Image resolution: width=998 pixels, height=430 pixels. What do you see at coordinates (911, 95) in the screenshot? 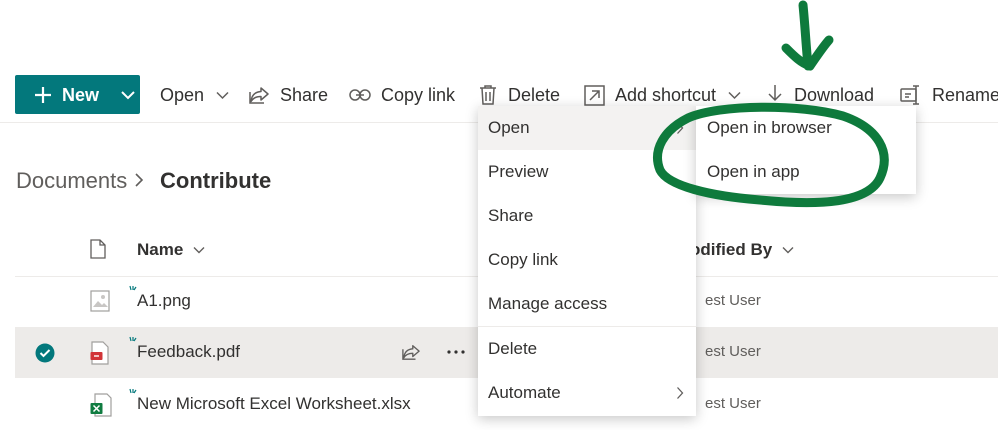
I see `rename-icon` at bounding box center [911, 95].